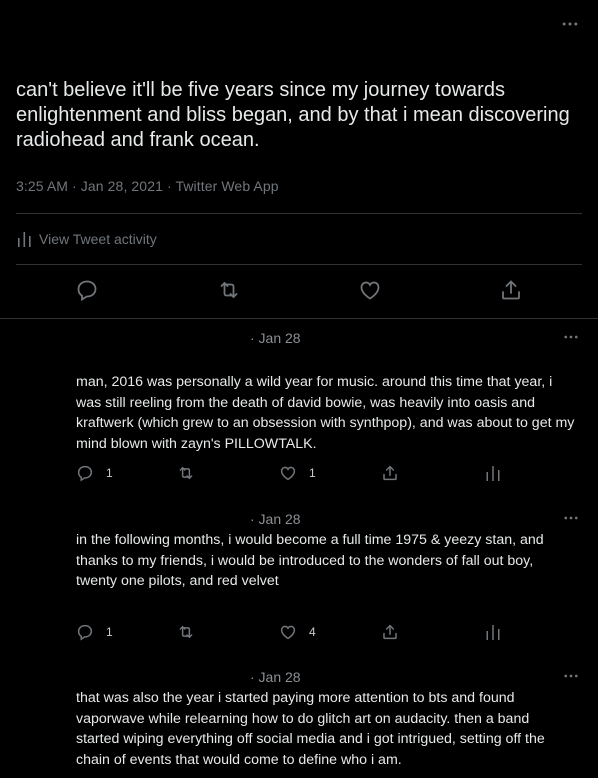 The image size is (598, 778). I want to click on tweet-action-bar, so click(299, 291).